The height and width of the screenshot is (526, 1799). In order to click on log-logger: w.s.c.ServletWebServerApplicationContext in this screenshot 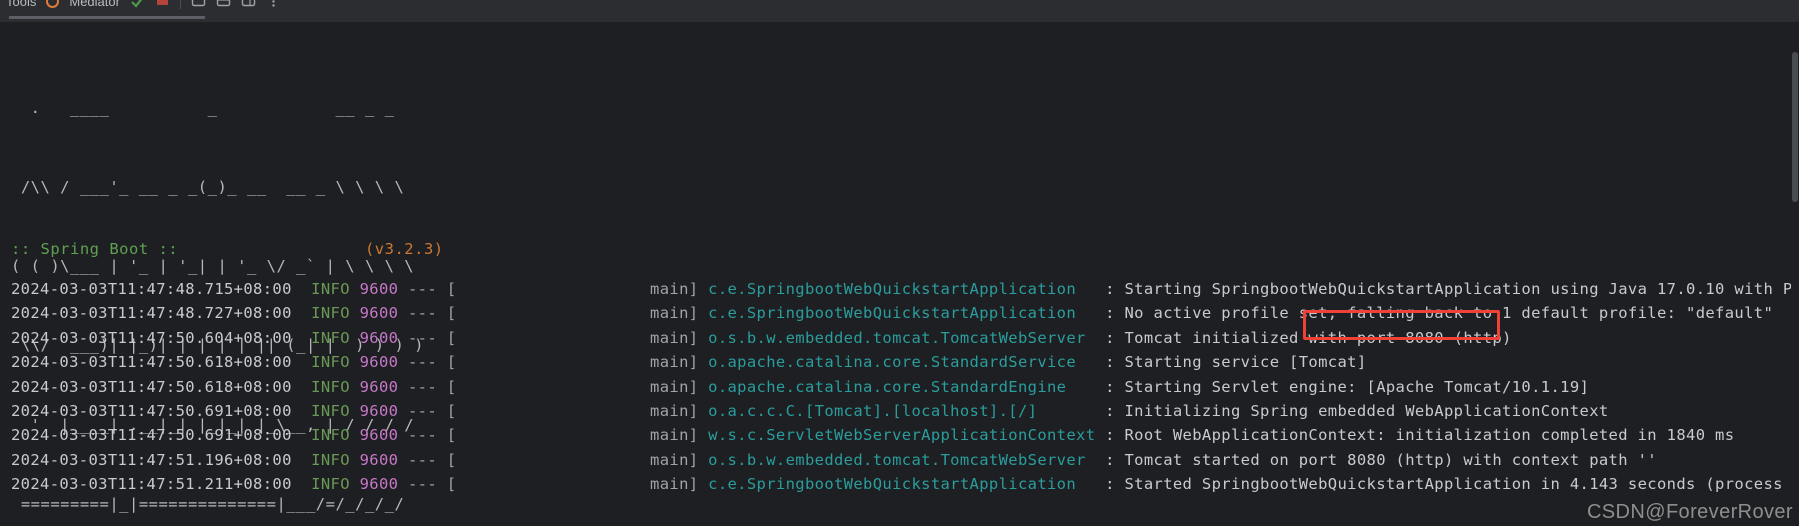, I will do `click(907, 435)`.